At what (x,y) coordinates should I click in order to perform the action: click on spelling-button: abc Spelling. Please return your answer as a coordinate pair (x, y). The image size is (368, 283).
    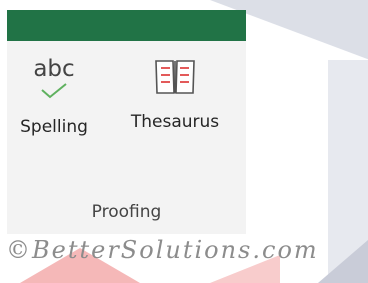
    Looking at the image, I should click on (54, 93).